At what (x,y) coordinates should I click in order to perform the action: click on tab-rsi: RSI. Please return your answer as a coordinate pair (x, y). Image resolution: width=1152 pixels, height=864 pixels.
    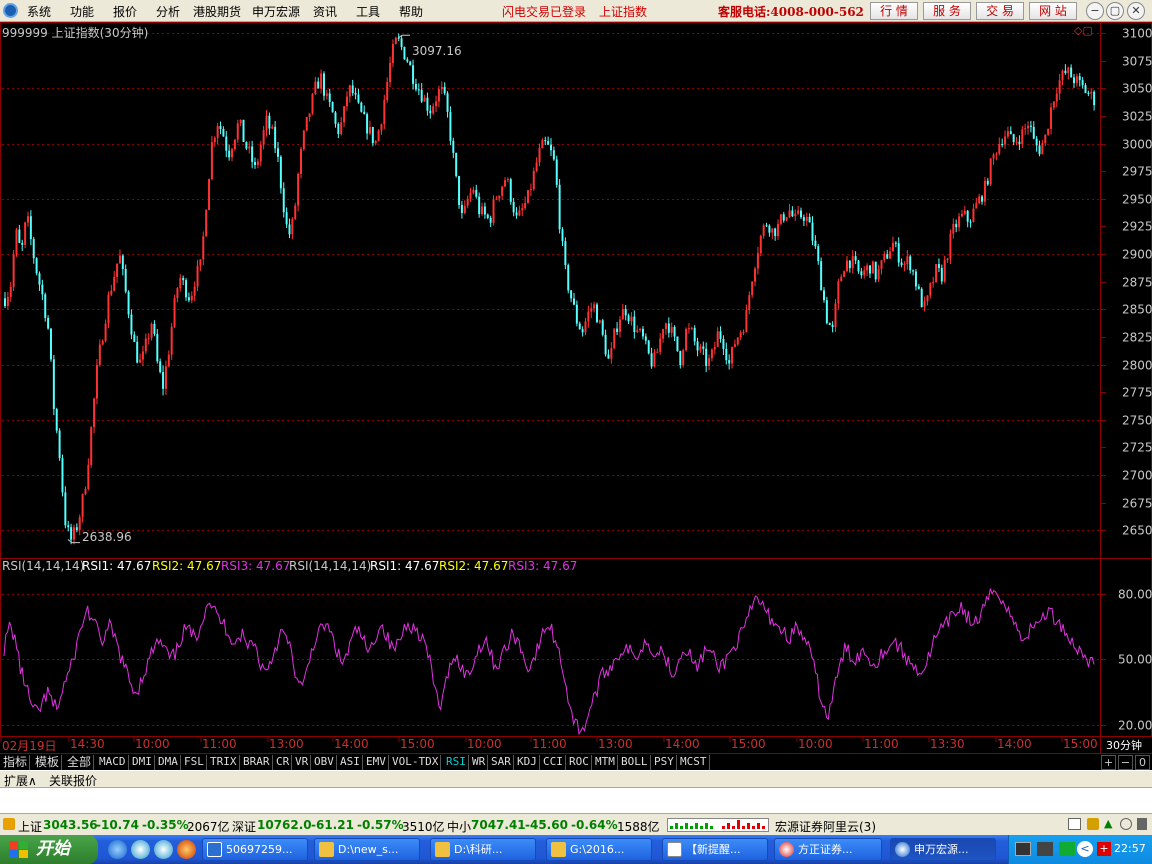
    Looking at the image, I should click on (456, 762).